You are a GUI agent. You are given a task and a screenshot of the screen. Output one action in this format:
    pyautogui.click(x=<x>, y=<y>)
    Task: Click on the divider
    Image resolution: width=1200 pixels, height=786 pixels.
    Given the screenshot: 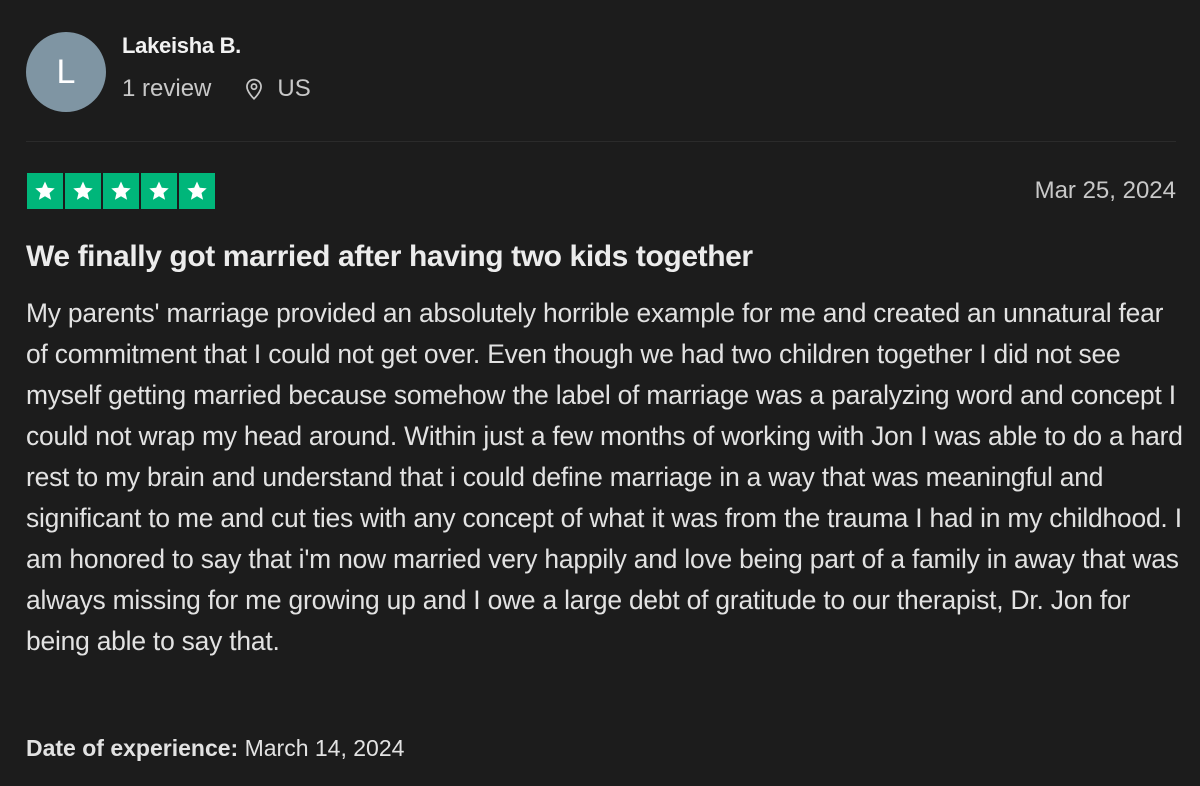 What is the action you would take?
    pyautogui.click(x=601, y=141)
    